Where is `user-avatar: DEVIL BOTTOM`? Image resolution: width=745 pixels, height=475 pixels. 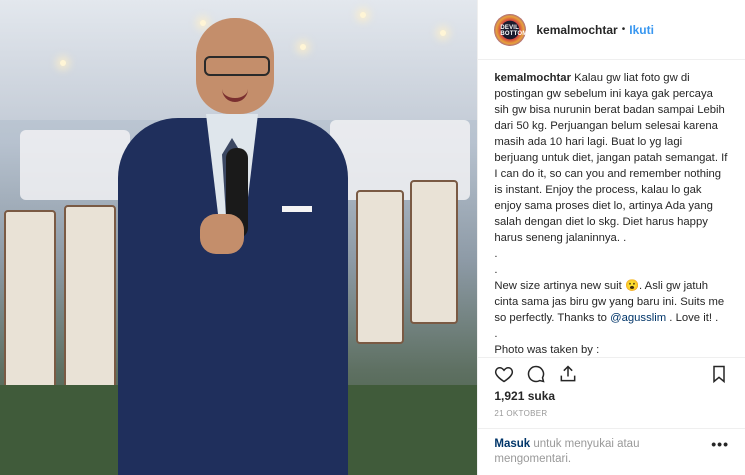 user-avatar: DEVIL BOTTOM is located at coordinates (511, 29).